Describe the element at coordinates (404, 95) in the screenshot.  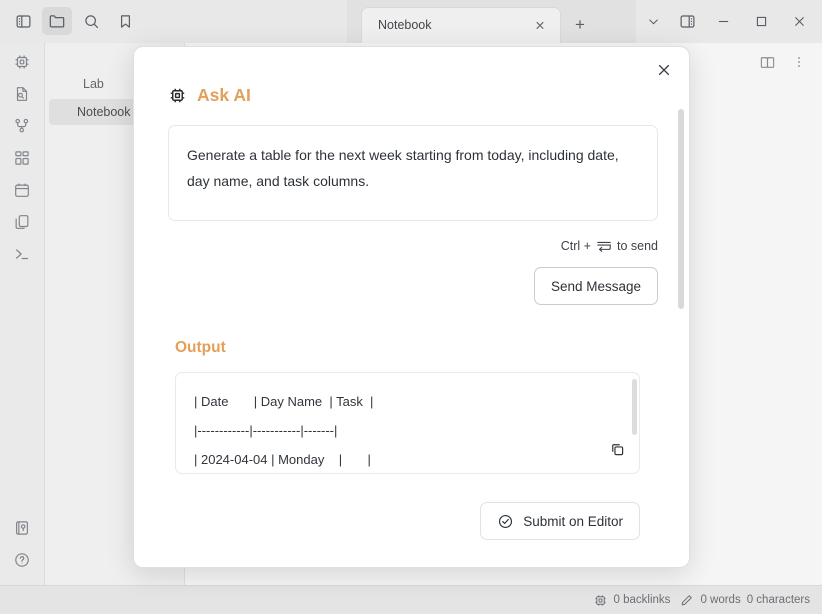
I see `dialog-title-row: Ask AI` at that location.